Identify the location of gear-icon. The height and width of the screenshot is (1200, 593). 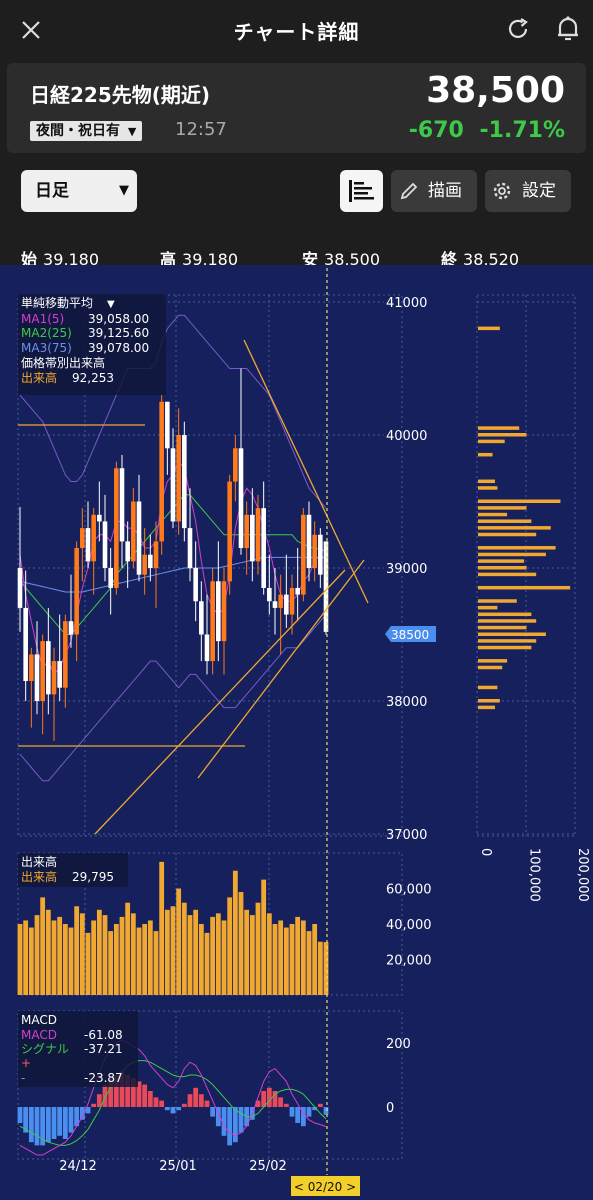
(502, 191).